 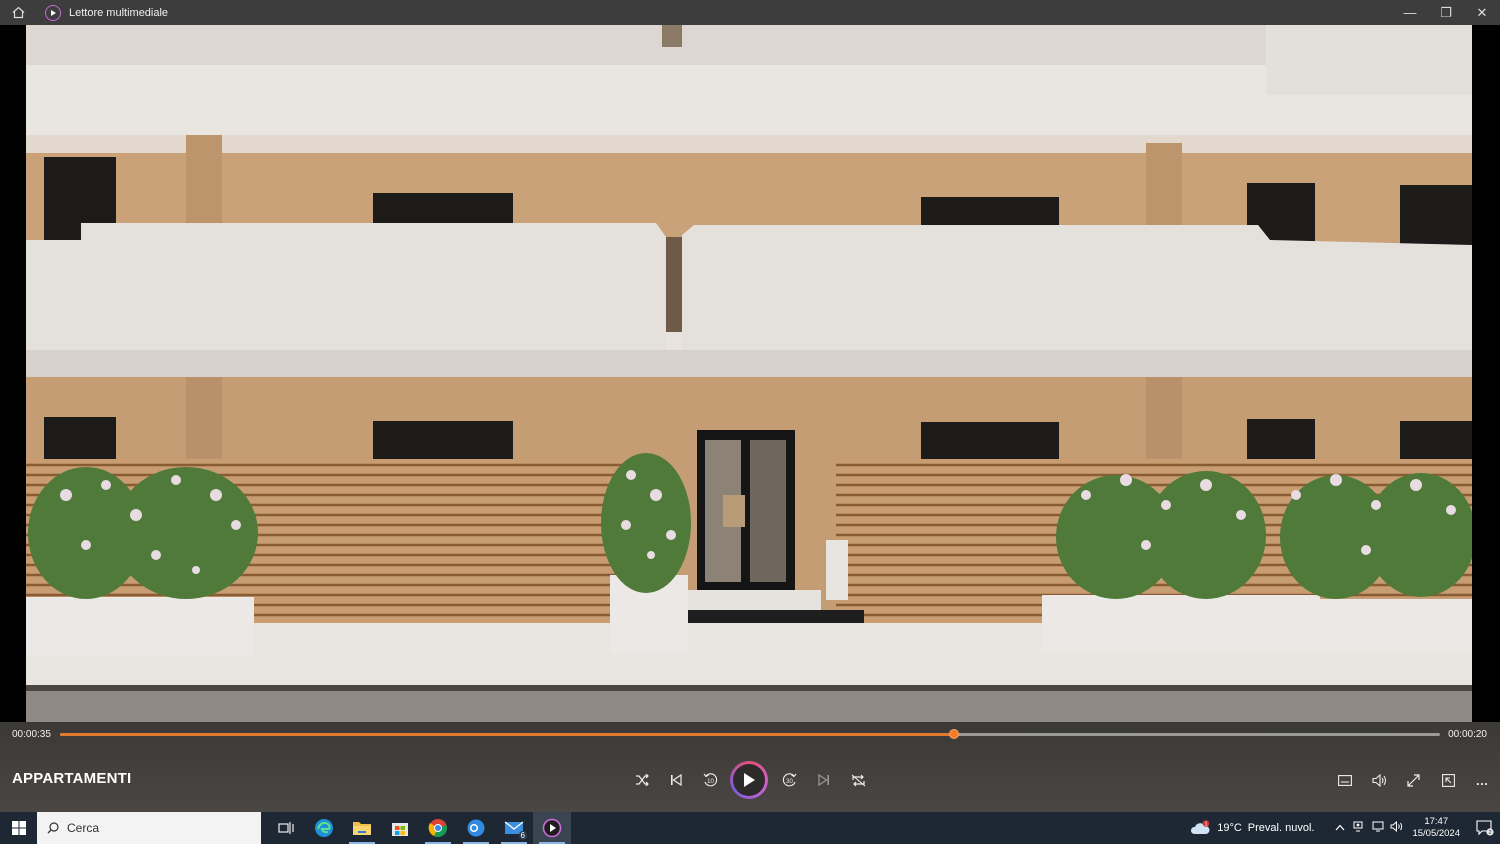 I want to click on next-icon, so click(x=823, y=780).